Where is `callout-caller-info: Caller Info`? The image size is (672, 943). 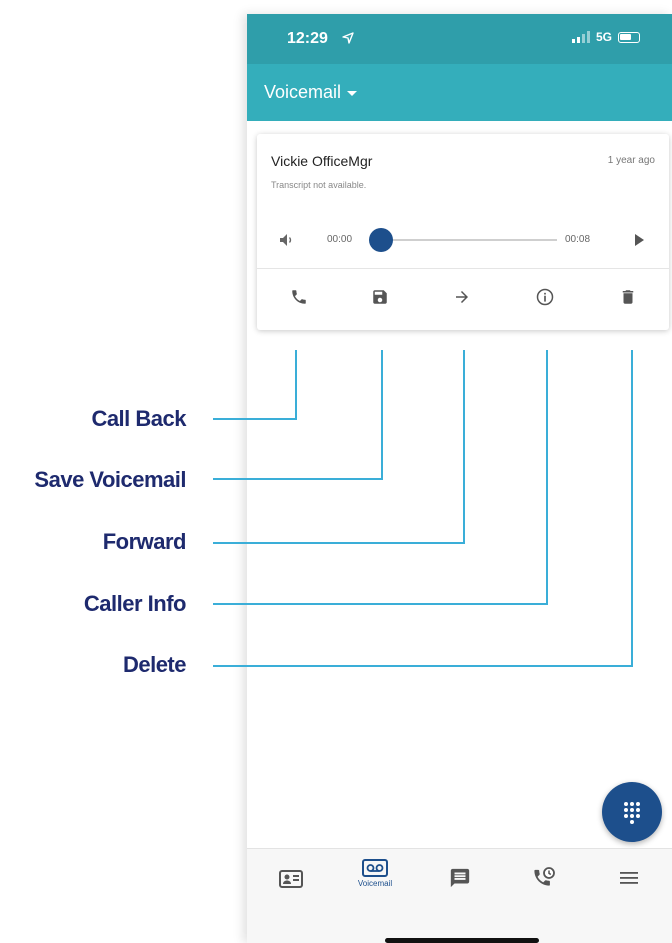
callout-caller-info: Caller Info is located at coordinates (135, 603).